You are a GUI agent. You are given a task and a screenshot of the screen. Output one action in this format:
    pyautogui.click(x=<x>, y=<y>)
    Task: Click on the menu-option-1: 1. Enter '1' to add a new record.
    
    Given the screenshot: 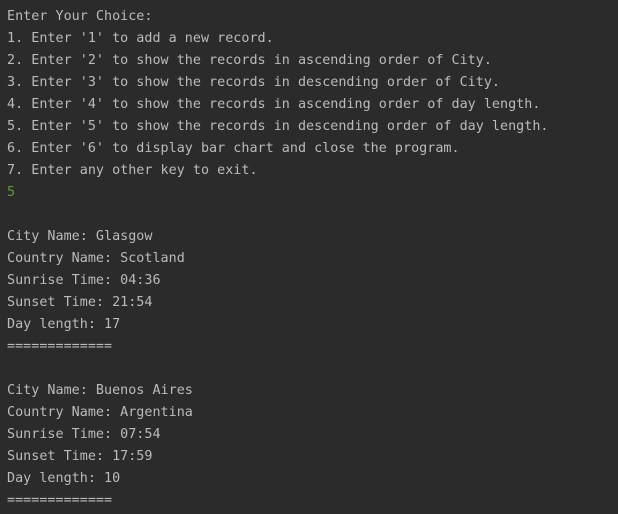 What is the action you would take?
    pyautogui.click(x=140, y=38)
    